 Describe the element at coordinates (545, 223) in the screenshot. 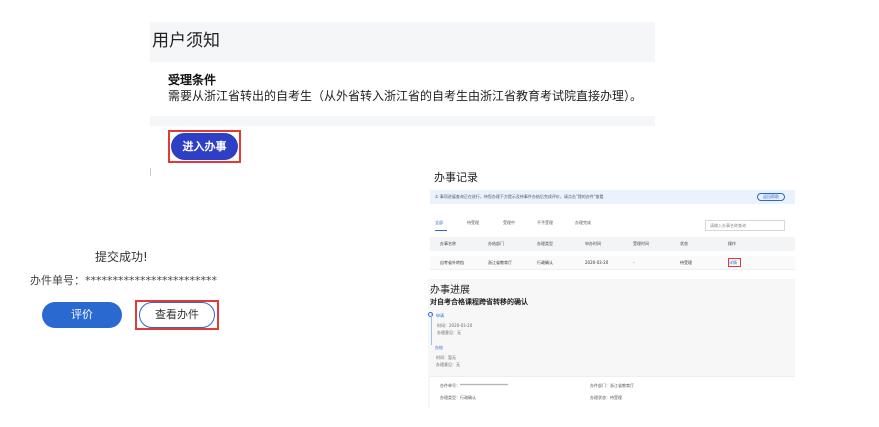

I see `tab-rejected: 不予受理` at that location.